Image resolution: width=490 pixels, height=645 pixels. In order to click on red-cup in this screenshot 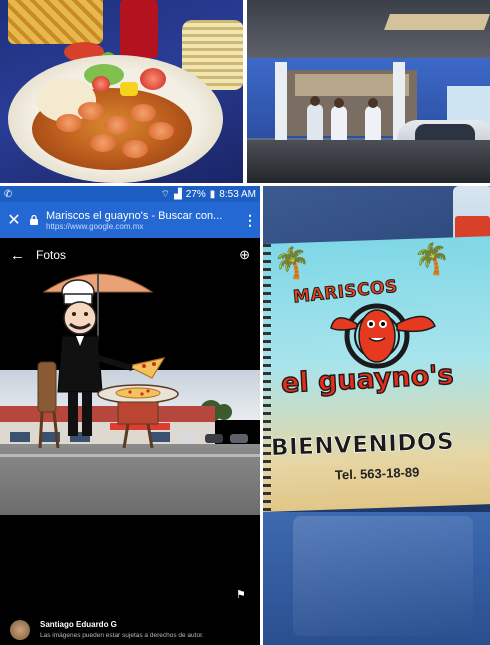, I will do `click(139, 29)`.